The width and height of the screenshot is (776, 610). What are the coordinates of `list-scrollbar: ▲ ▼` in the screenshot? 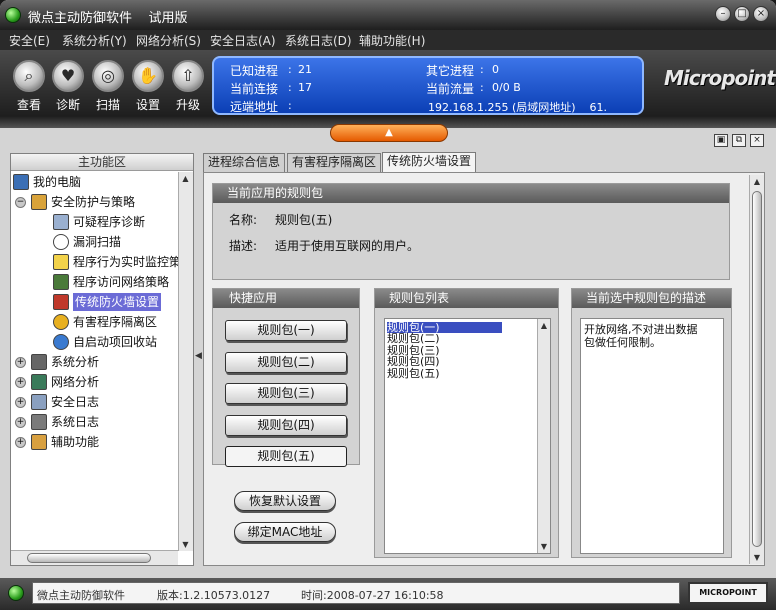 It's located at (543, 436).